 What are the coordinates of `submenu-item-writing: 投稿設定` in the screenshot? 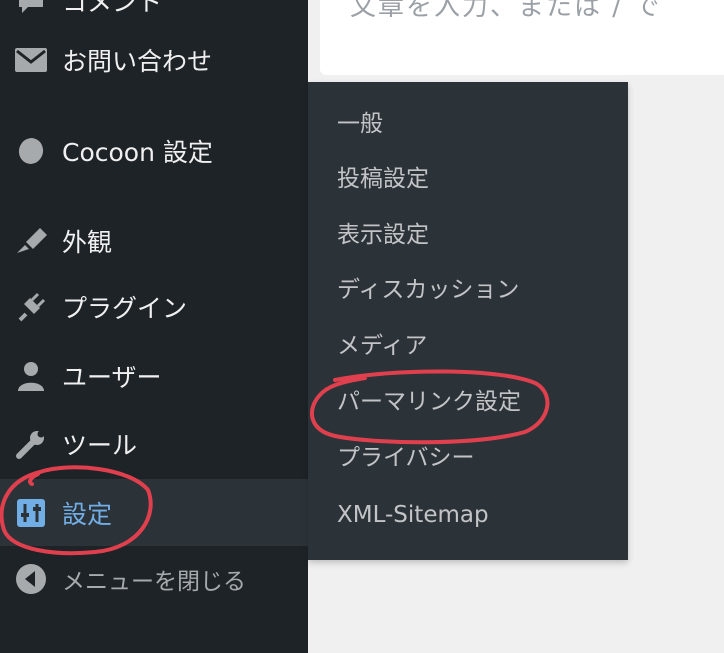 It's located at (383, 179).